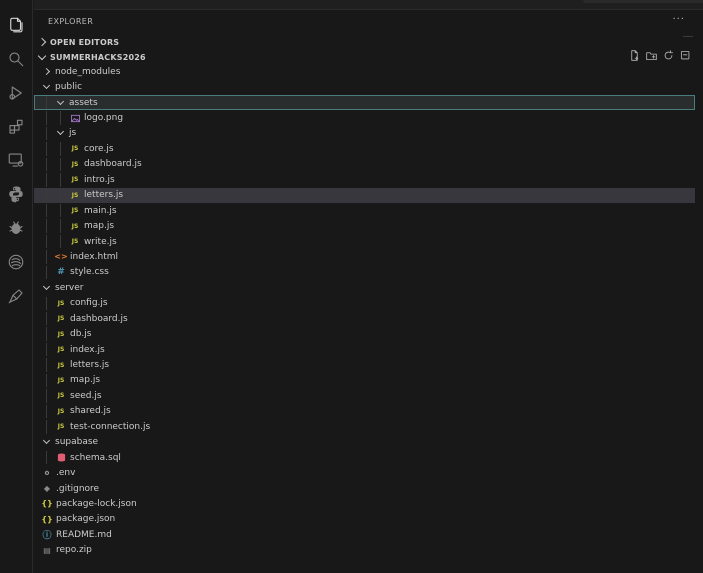  What do you see at coordinates (364, 148) in the screenshot?
I see `file-item: JS core.js` at bounding box center [364, 148].